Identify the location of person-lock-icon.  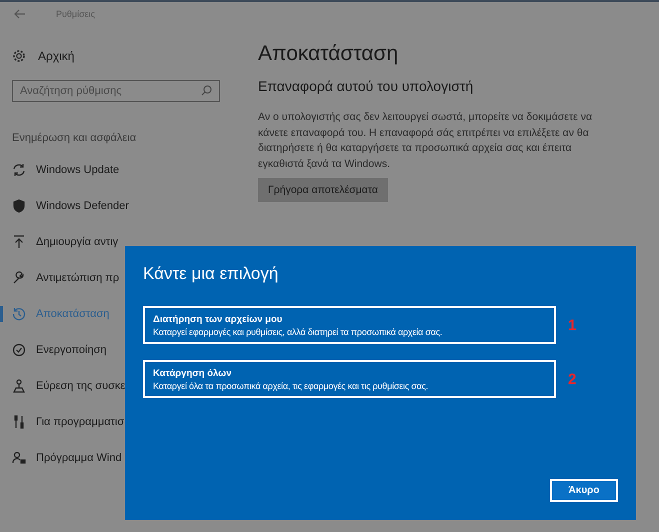
(19, 458).